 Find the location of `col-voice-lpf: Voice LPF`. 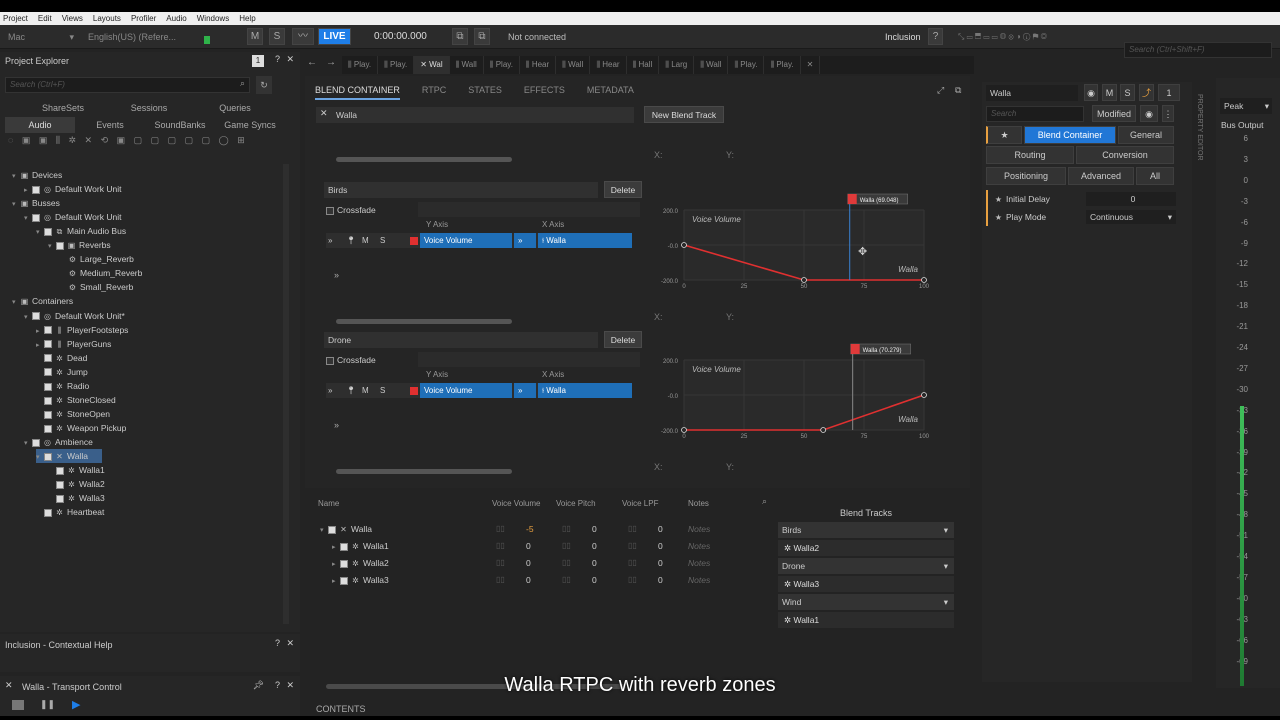

col-voice-lpf: Voice LPF is located at coordinates (640, 504).